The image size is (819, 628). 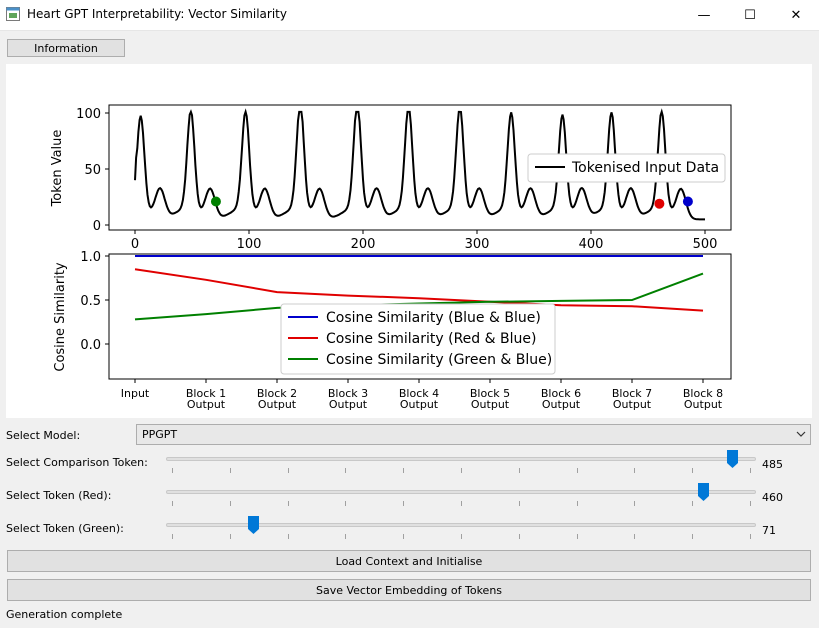 What do you see at coordinates (772, 464) in the screenshot?
I see `comparison-token-value: 485` at bounding box center [772, 464].